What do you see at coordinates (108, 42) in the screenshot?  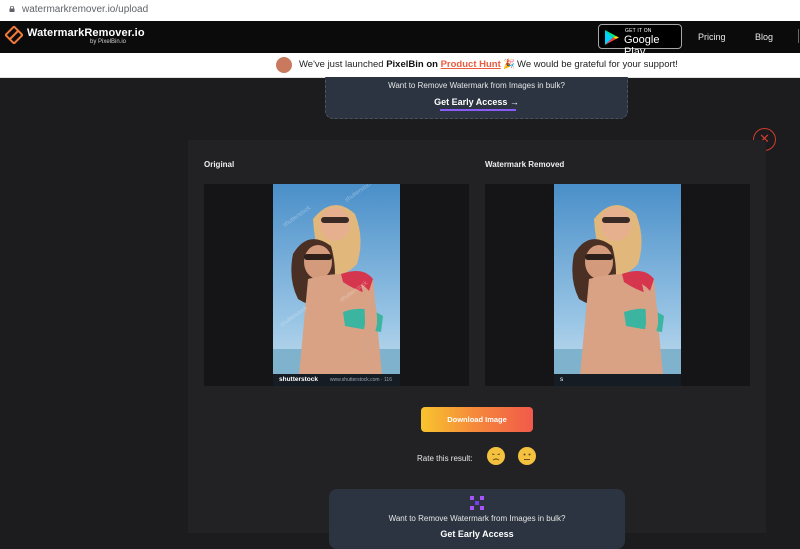 I see `brand-subtitle: by PixelBin.io` at bounding box center [108, 42].